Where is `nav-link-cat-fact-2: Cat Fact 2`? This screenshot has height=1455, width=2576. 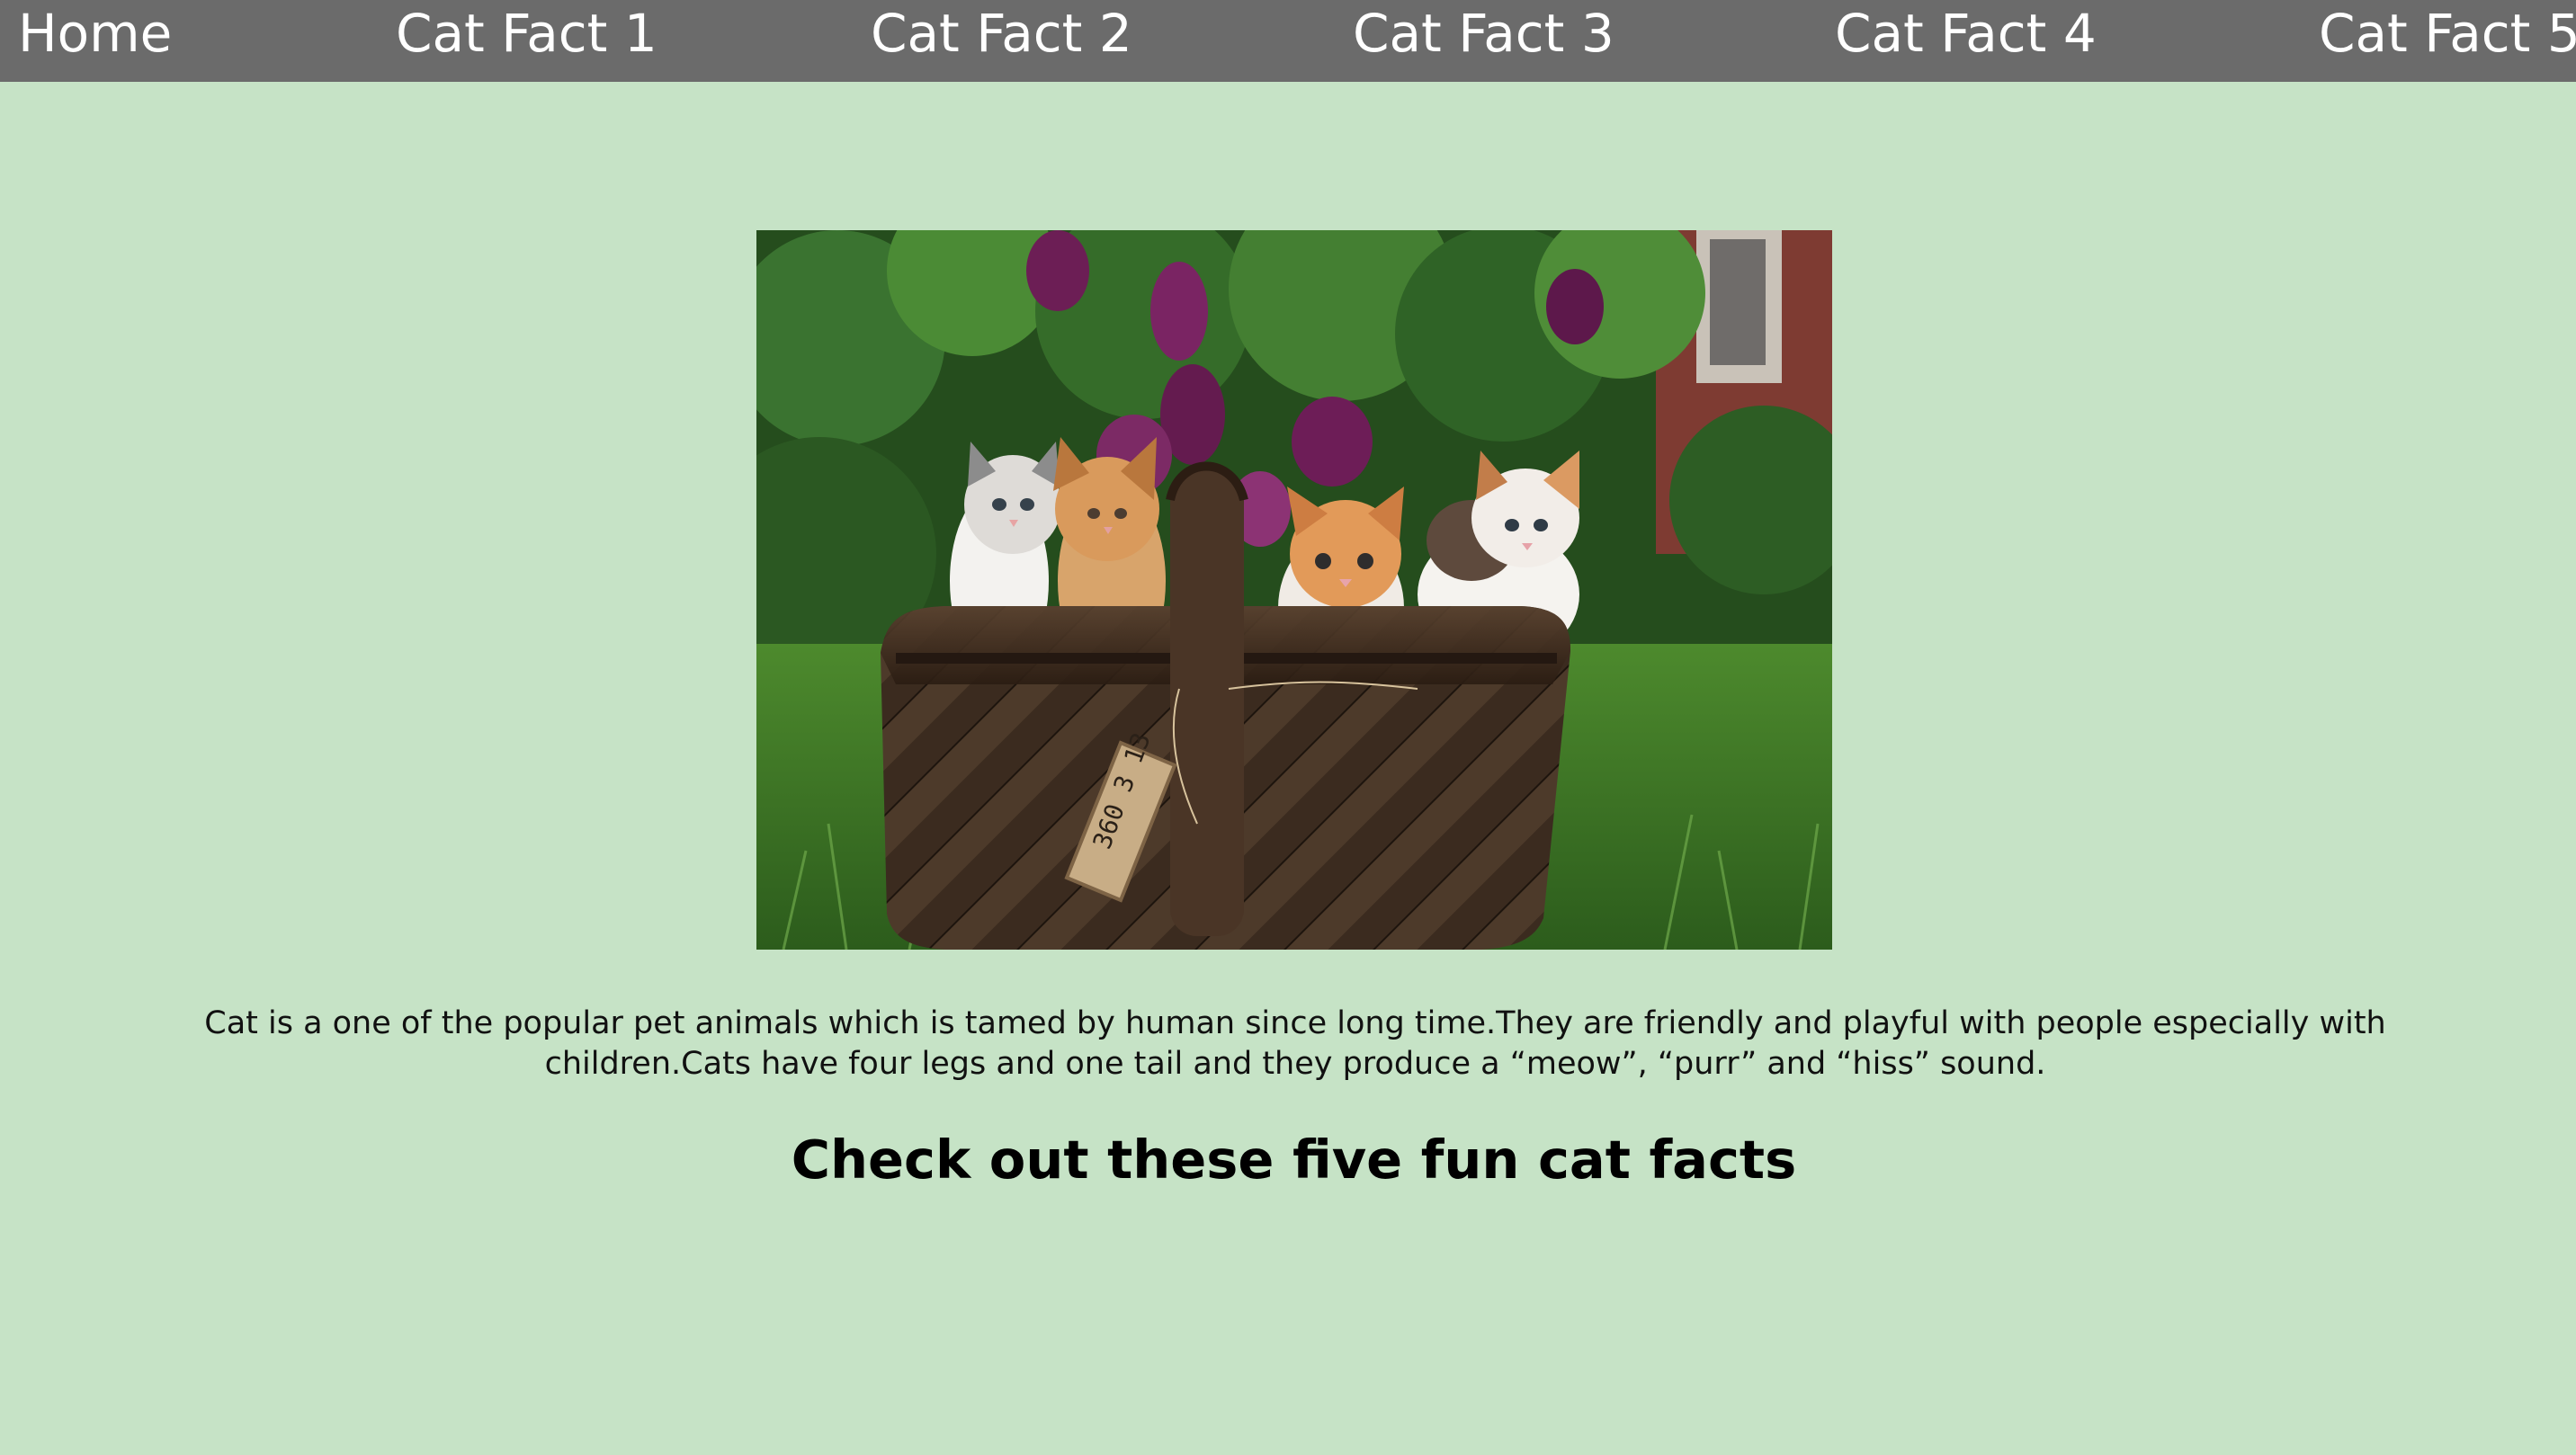 nav-link-cat-fact-2: Cat Fact 2 is located at coordinates (1001, 41).